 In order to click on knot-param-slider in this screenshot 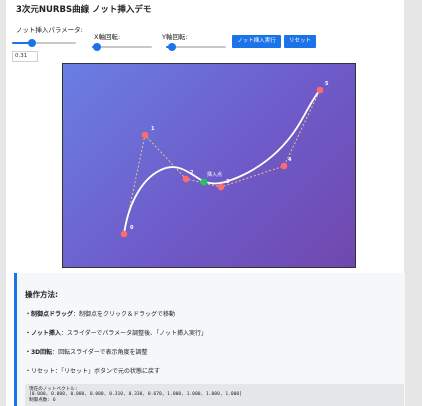, I will do `click(44, 43)`.